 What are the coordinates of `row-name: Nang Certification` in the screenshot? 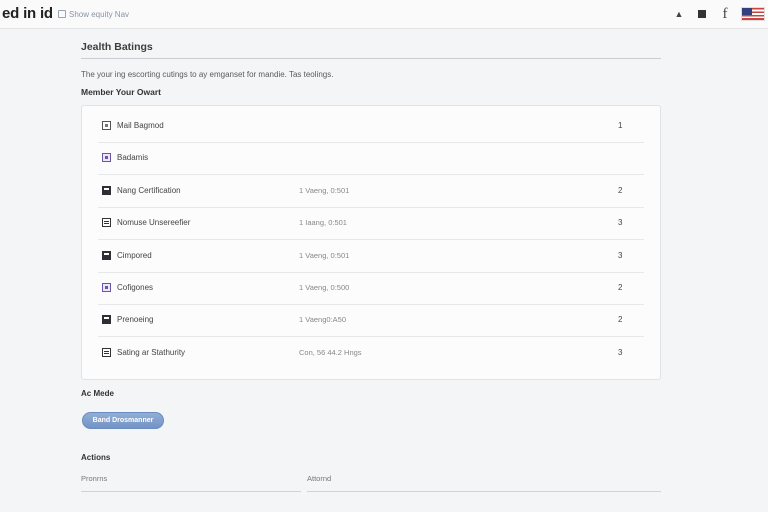 It's located at (149, 190).